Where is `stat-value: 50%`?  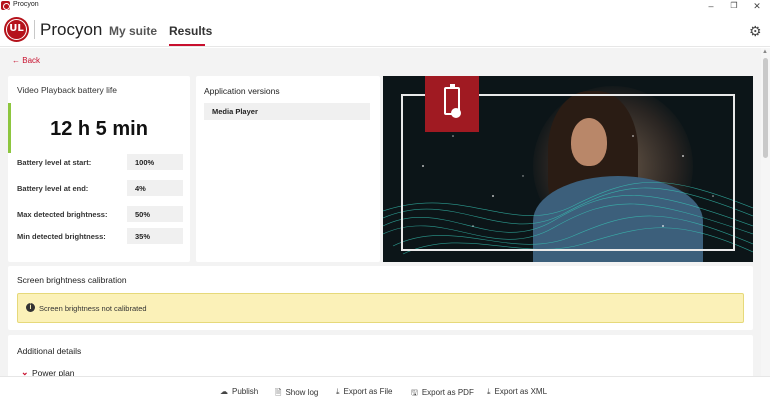 stat-value: 50% is located at coordinates (155, 214).